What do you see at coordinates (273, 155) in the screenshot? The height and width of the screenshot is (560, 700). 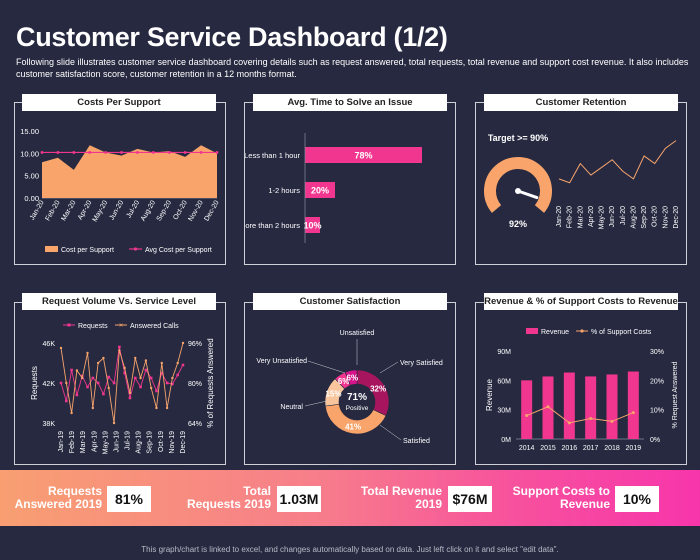 I see `category-label: Less than 1 hour` at bounding box center [273, 155].